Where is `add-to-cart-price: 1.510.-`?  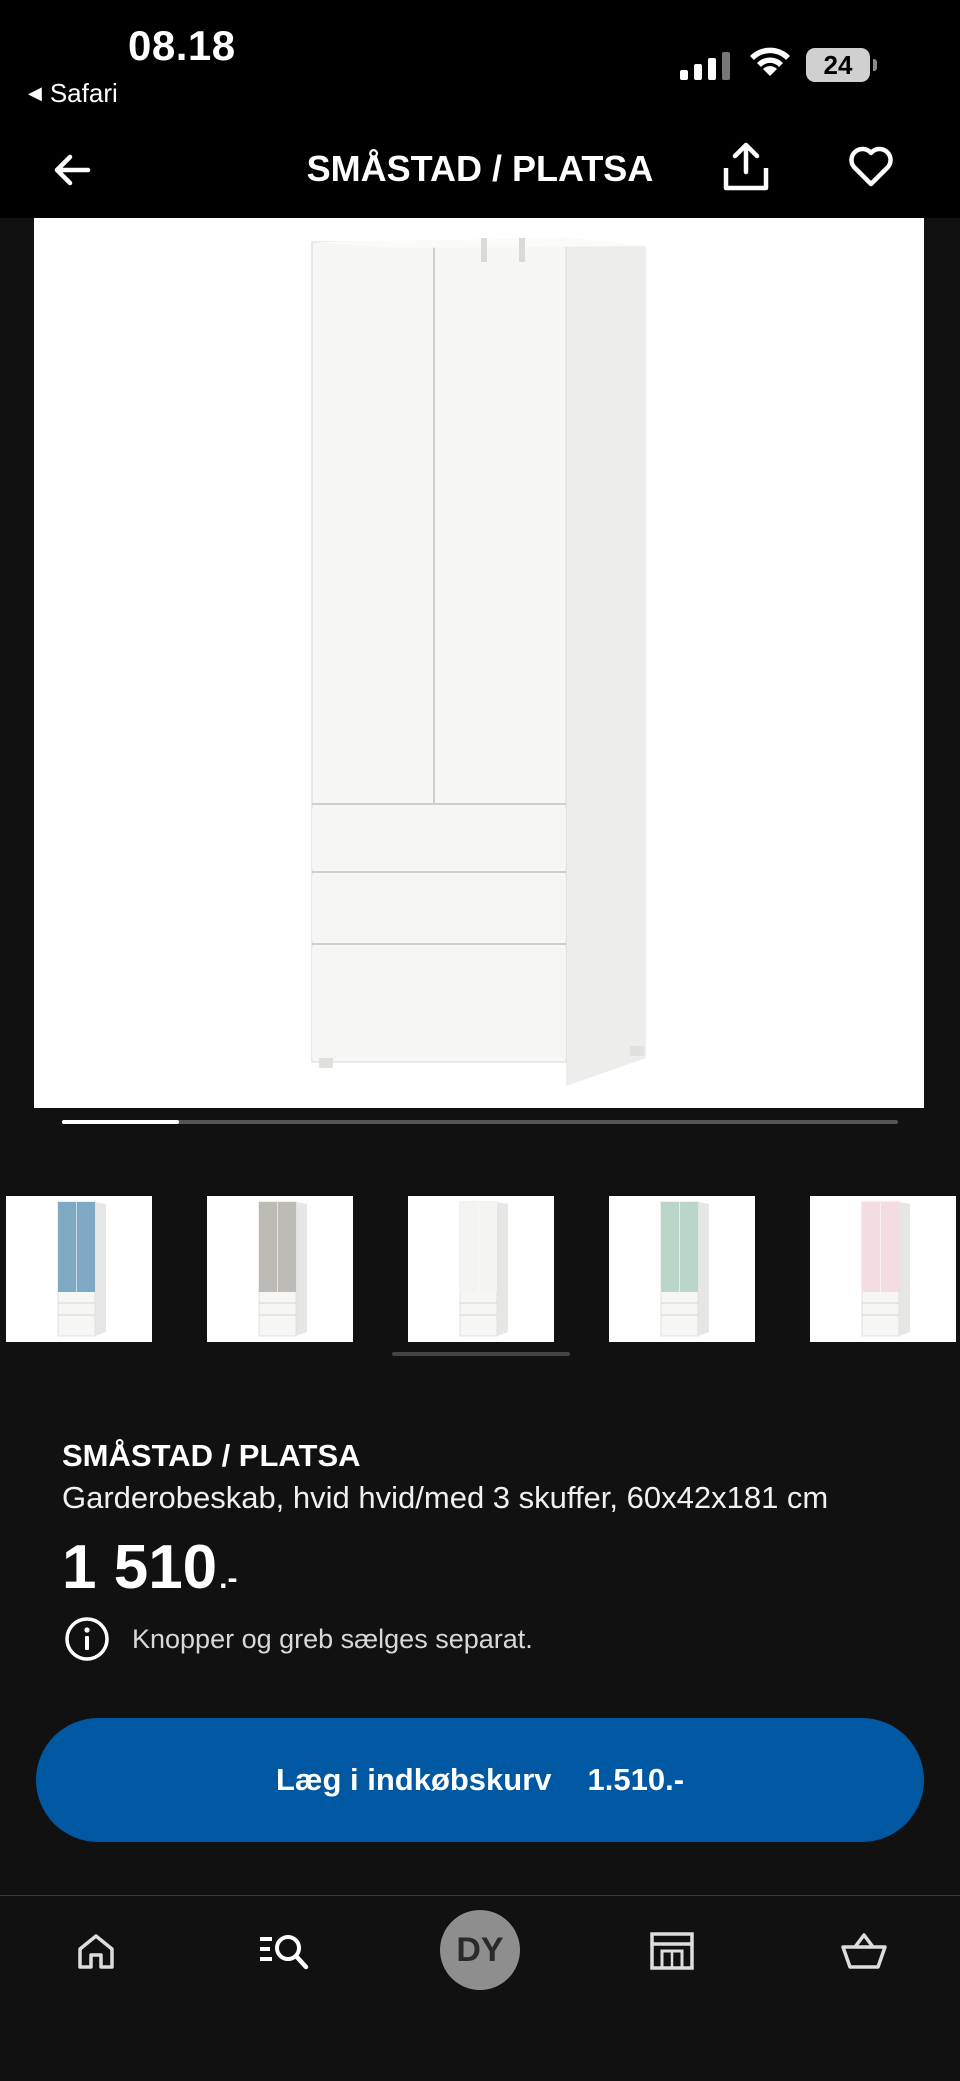
add-to-cart-price: 1.510.- is located at coordinates (636, 1779).